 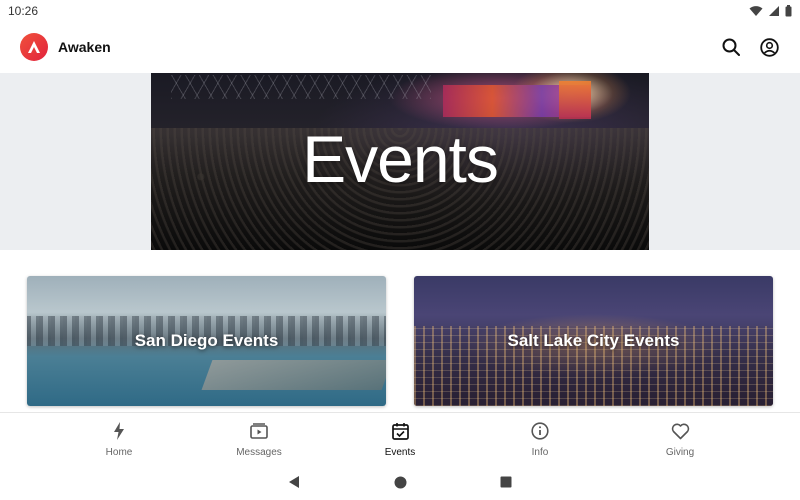 I want to click on info-icon, so click(x=540, y=431).